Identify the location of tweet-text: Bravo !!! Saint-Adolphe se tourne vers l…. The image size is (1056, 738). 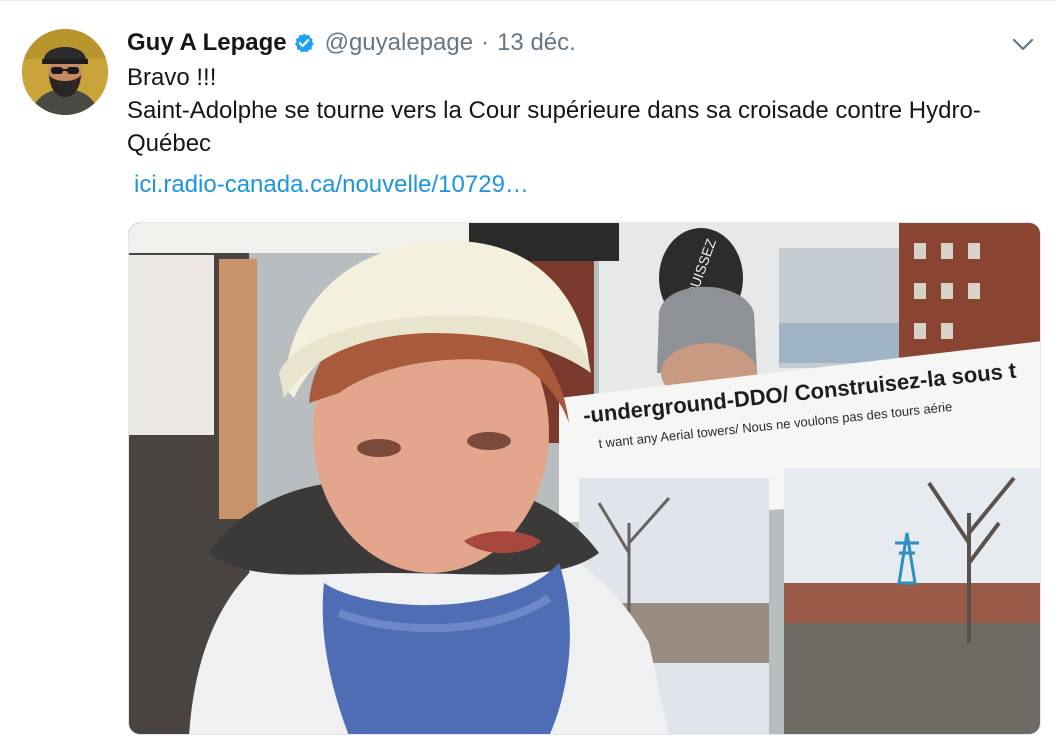
(587, 110).